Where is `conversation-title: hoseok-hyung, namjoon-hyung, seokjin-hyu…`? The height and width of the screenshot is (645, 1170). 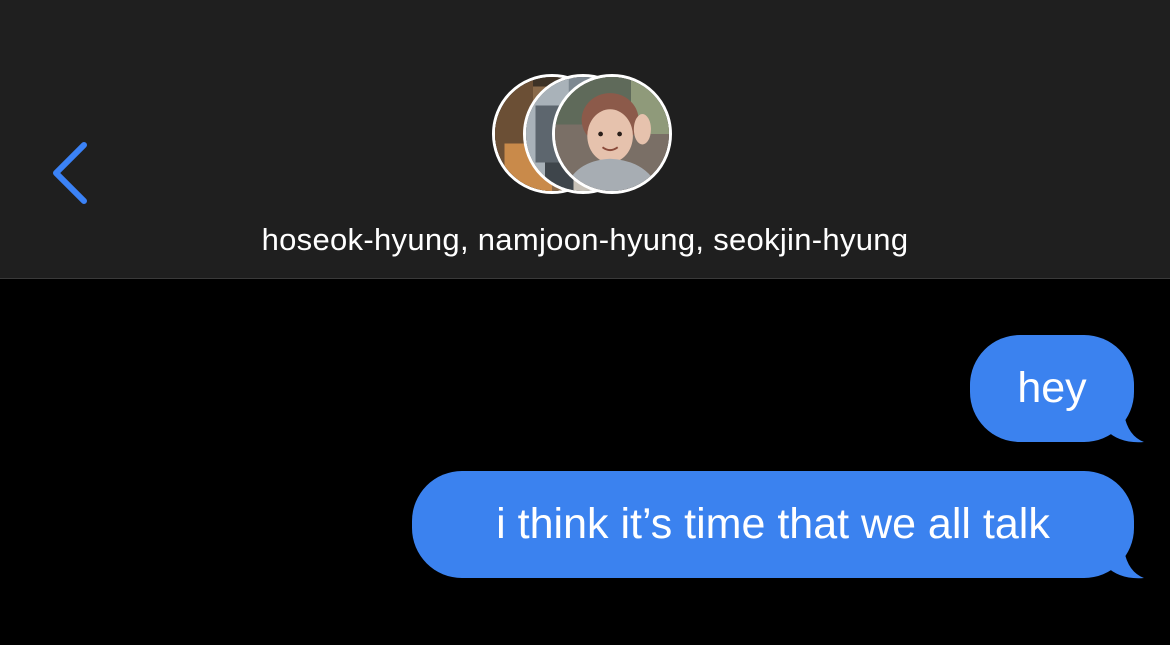
conversation-title: hoseok-hyung, namjoon-hyung, seokjin-hyu… is located at coordinates (585, 240).